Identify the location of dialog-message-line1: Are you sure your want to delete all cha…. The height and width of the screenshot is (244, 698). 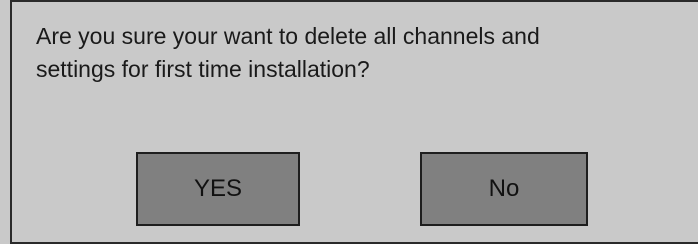
(288, 36).